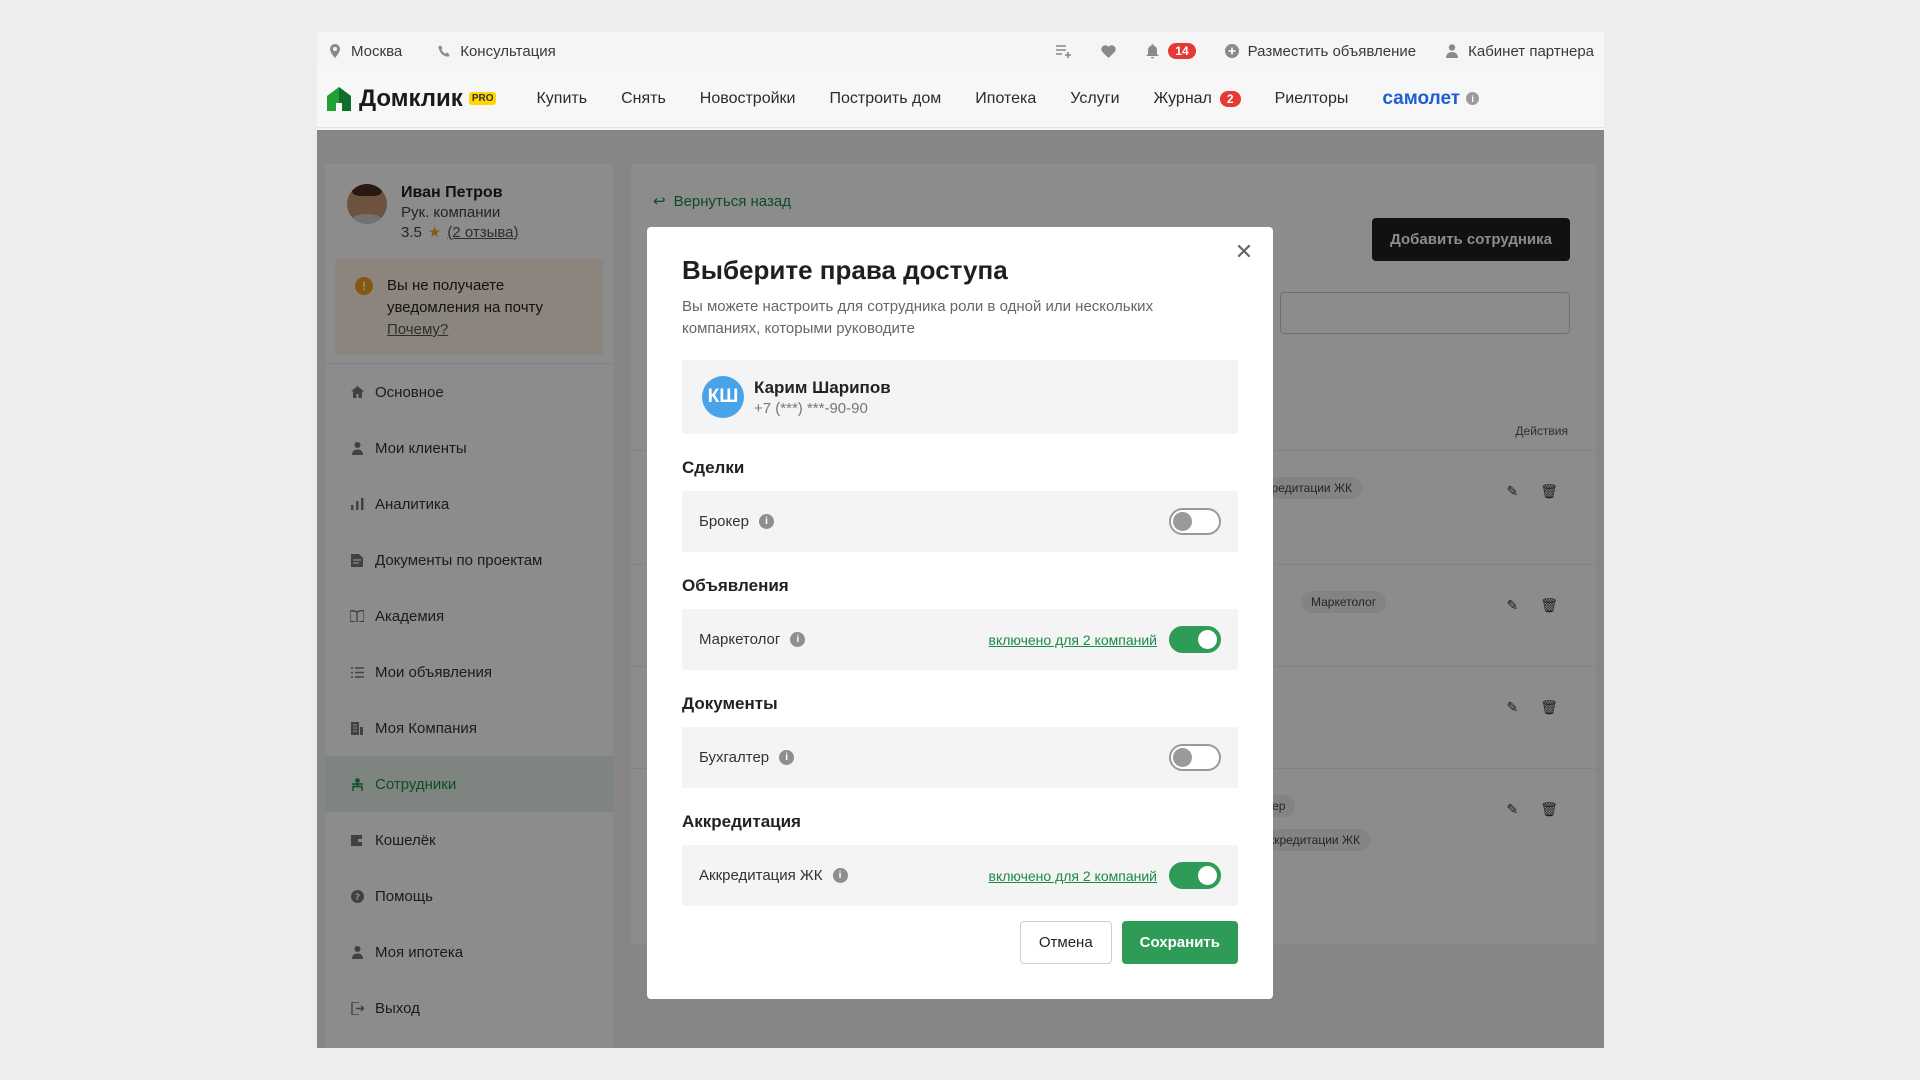 This screenshot has height=1080, width=1920. What do you see at coordinates (845, 270) in the screenshot?
I see `modal-title: Выберите права доступа` at bounding box center [845, 270].